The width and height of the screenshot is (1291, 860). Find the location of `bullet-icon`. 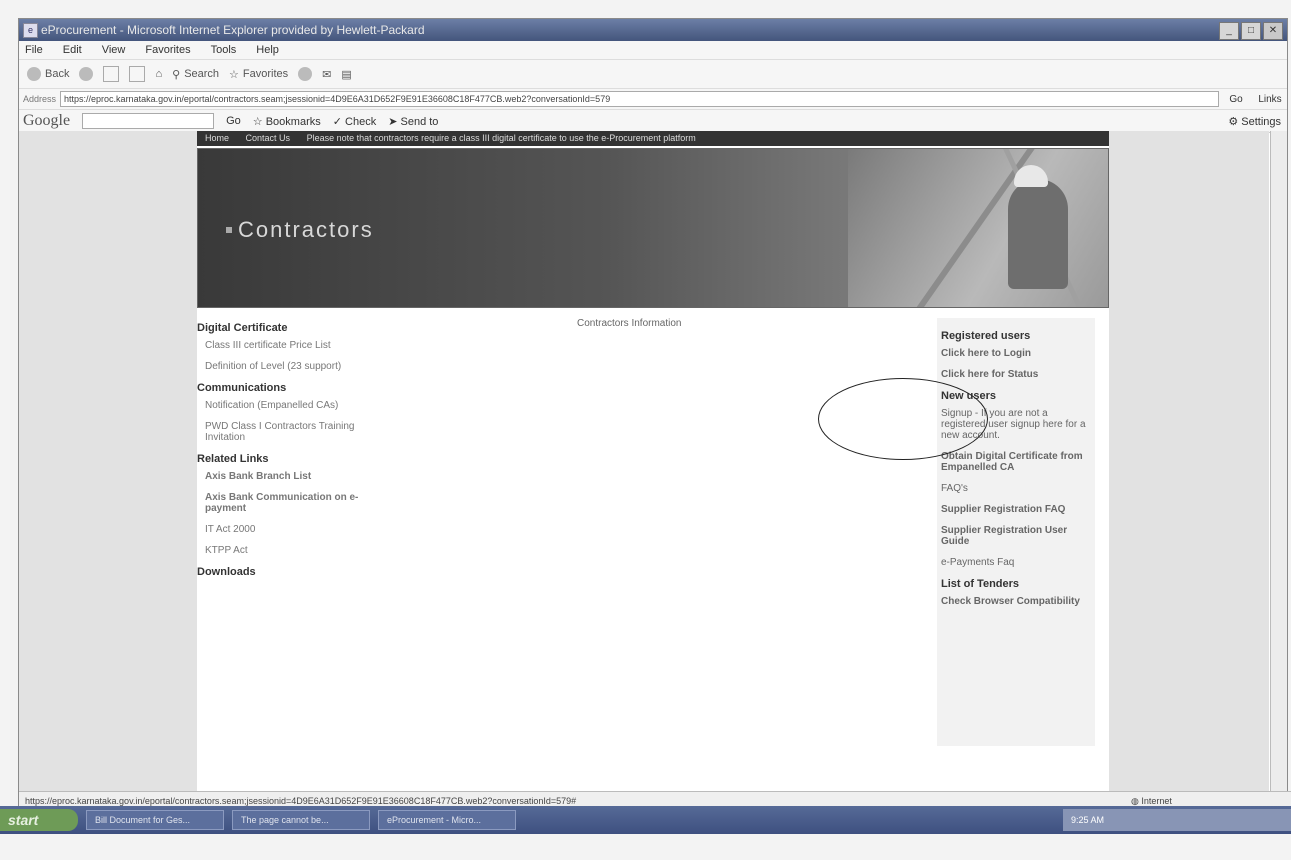

bullet-icon is located at coordinates (229, 230).